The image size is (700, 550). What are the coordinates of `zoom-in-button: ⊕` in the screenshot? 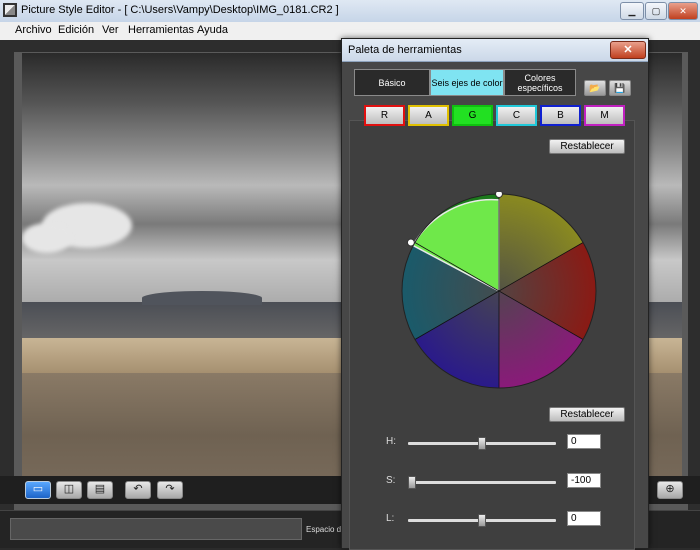 It's located at (670, 490).